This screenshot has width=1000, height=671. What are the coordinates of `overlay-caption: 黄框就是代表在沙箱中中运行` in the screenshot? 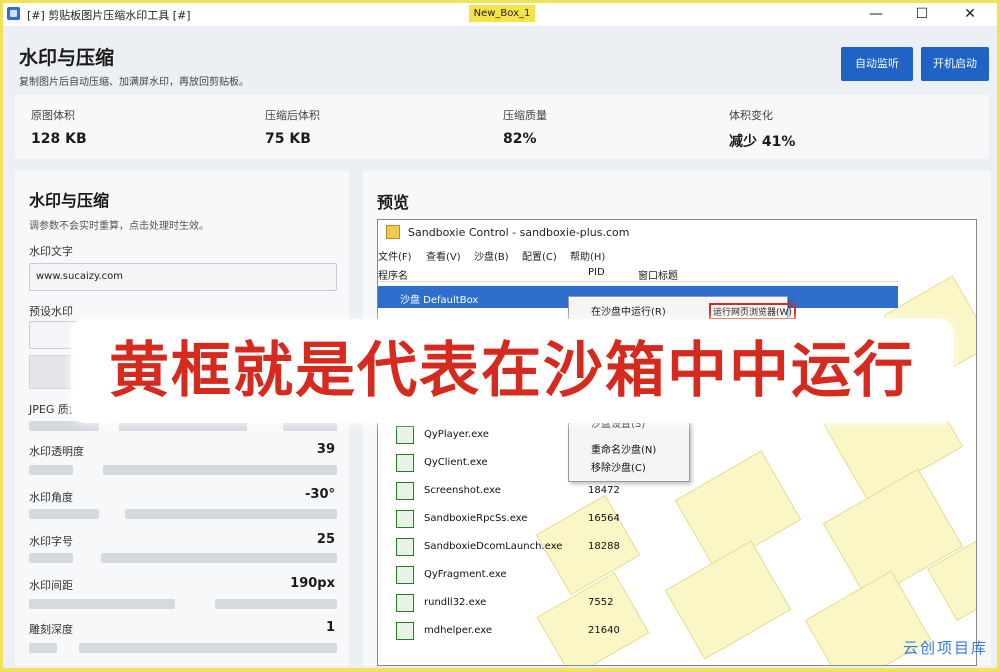 It's located at (512, 371).